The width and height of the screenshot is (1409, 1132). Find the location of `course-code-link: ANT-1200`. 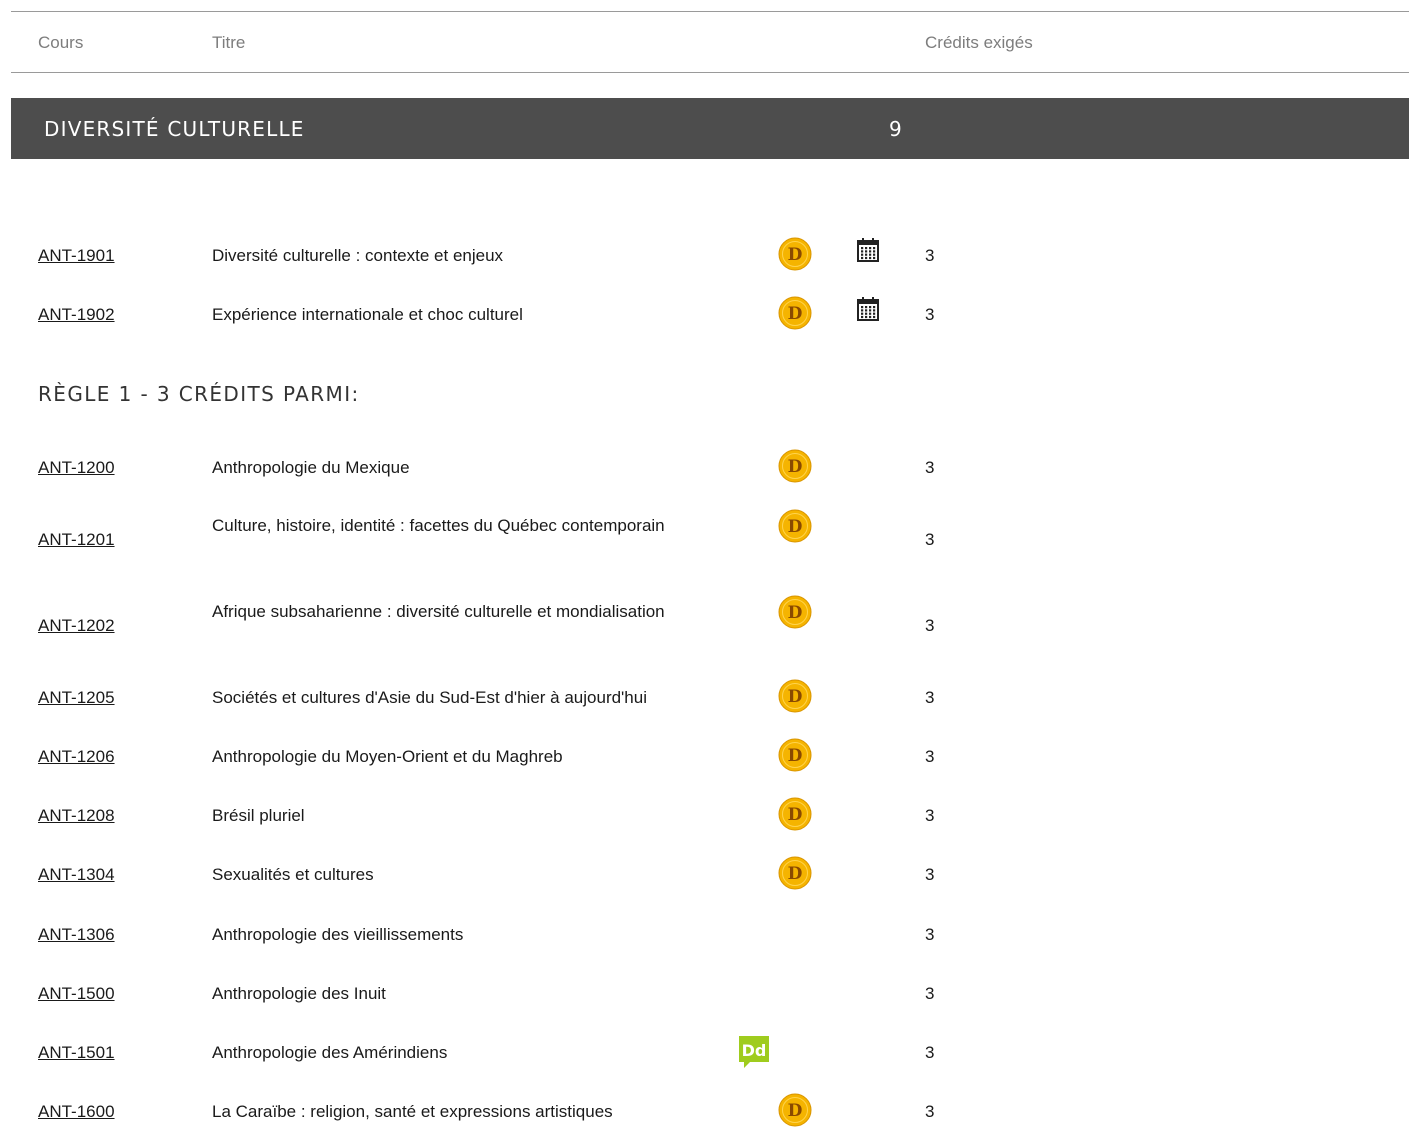

course-code-link: ANT-1200 is located at coordinates (76, 468).